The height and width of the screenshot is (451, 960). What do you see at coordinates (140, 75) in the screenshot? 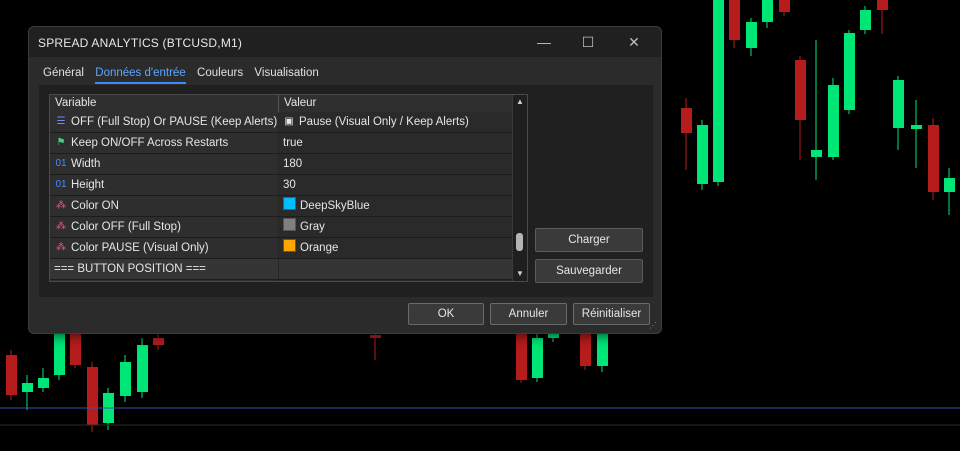
I see `tab-input-data: Données d'entrée` at bounding box center [140, 75].